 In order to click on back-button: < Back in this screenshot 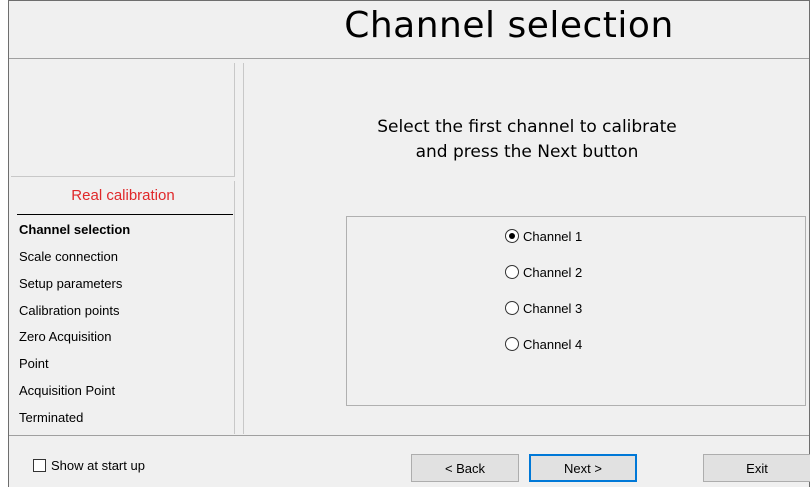, I will do `click(465, 468)`.